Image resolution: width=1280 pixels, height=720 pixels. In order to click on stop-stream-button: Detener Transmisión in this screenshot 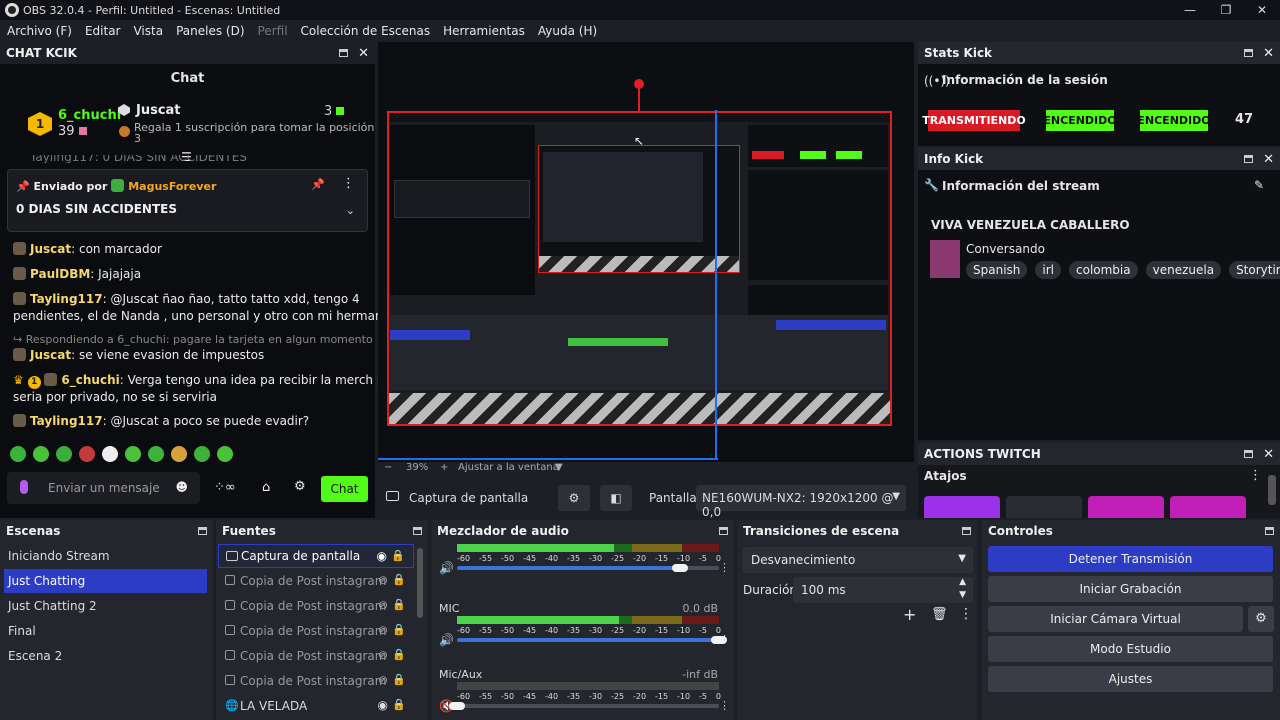, I will do `click(1130, 559)`.